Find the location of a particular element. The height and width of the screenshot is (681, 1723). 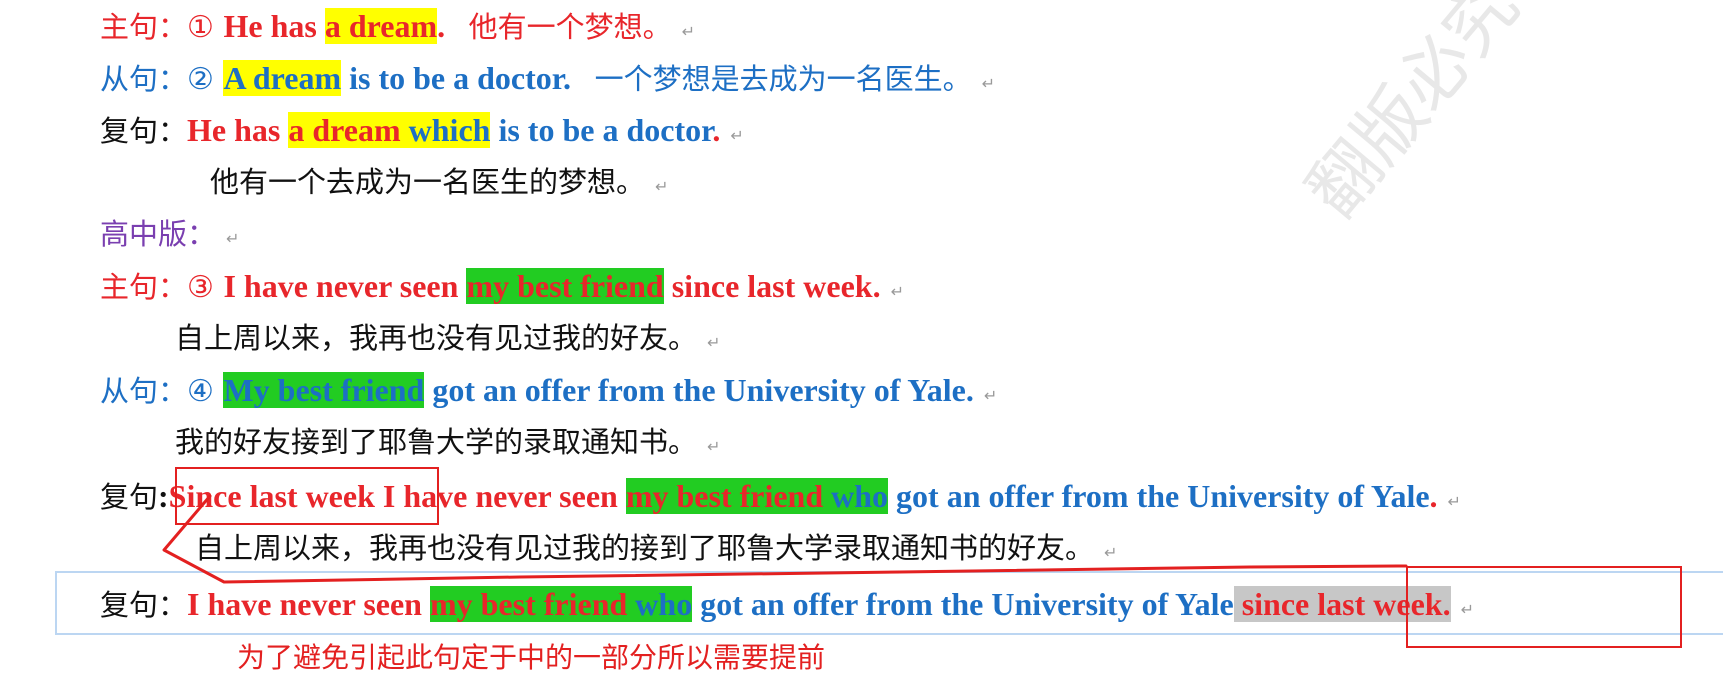

annotation-strokes is located at coordinates (785, 539).